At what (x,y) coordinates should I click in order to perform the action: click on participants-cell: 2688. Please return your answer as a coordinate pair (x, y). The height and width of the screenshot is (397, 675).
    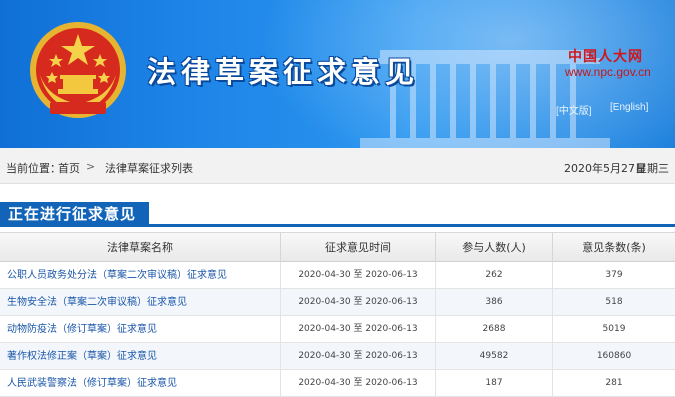
    Looking at the image, I should click on (493, 329).